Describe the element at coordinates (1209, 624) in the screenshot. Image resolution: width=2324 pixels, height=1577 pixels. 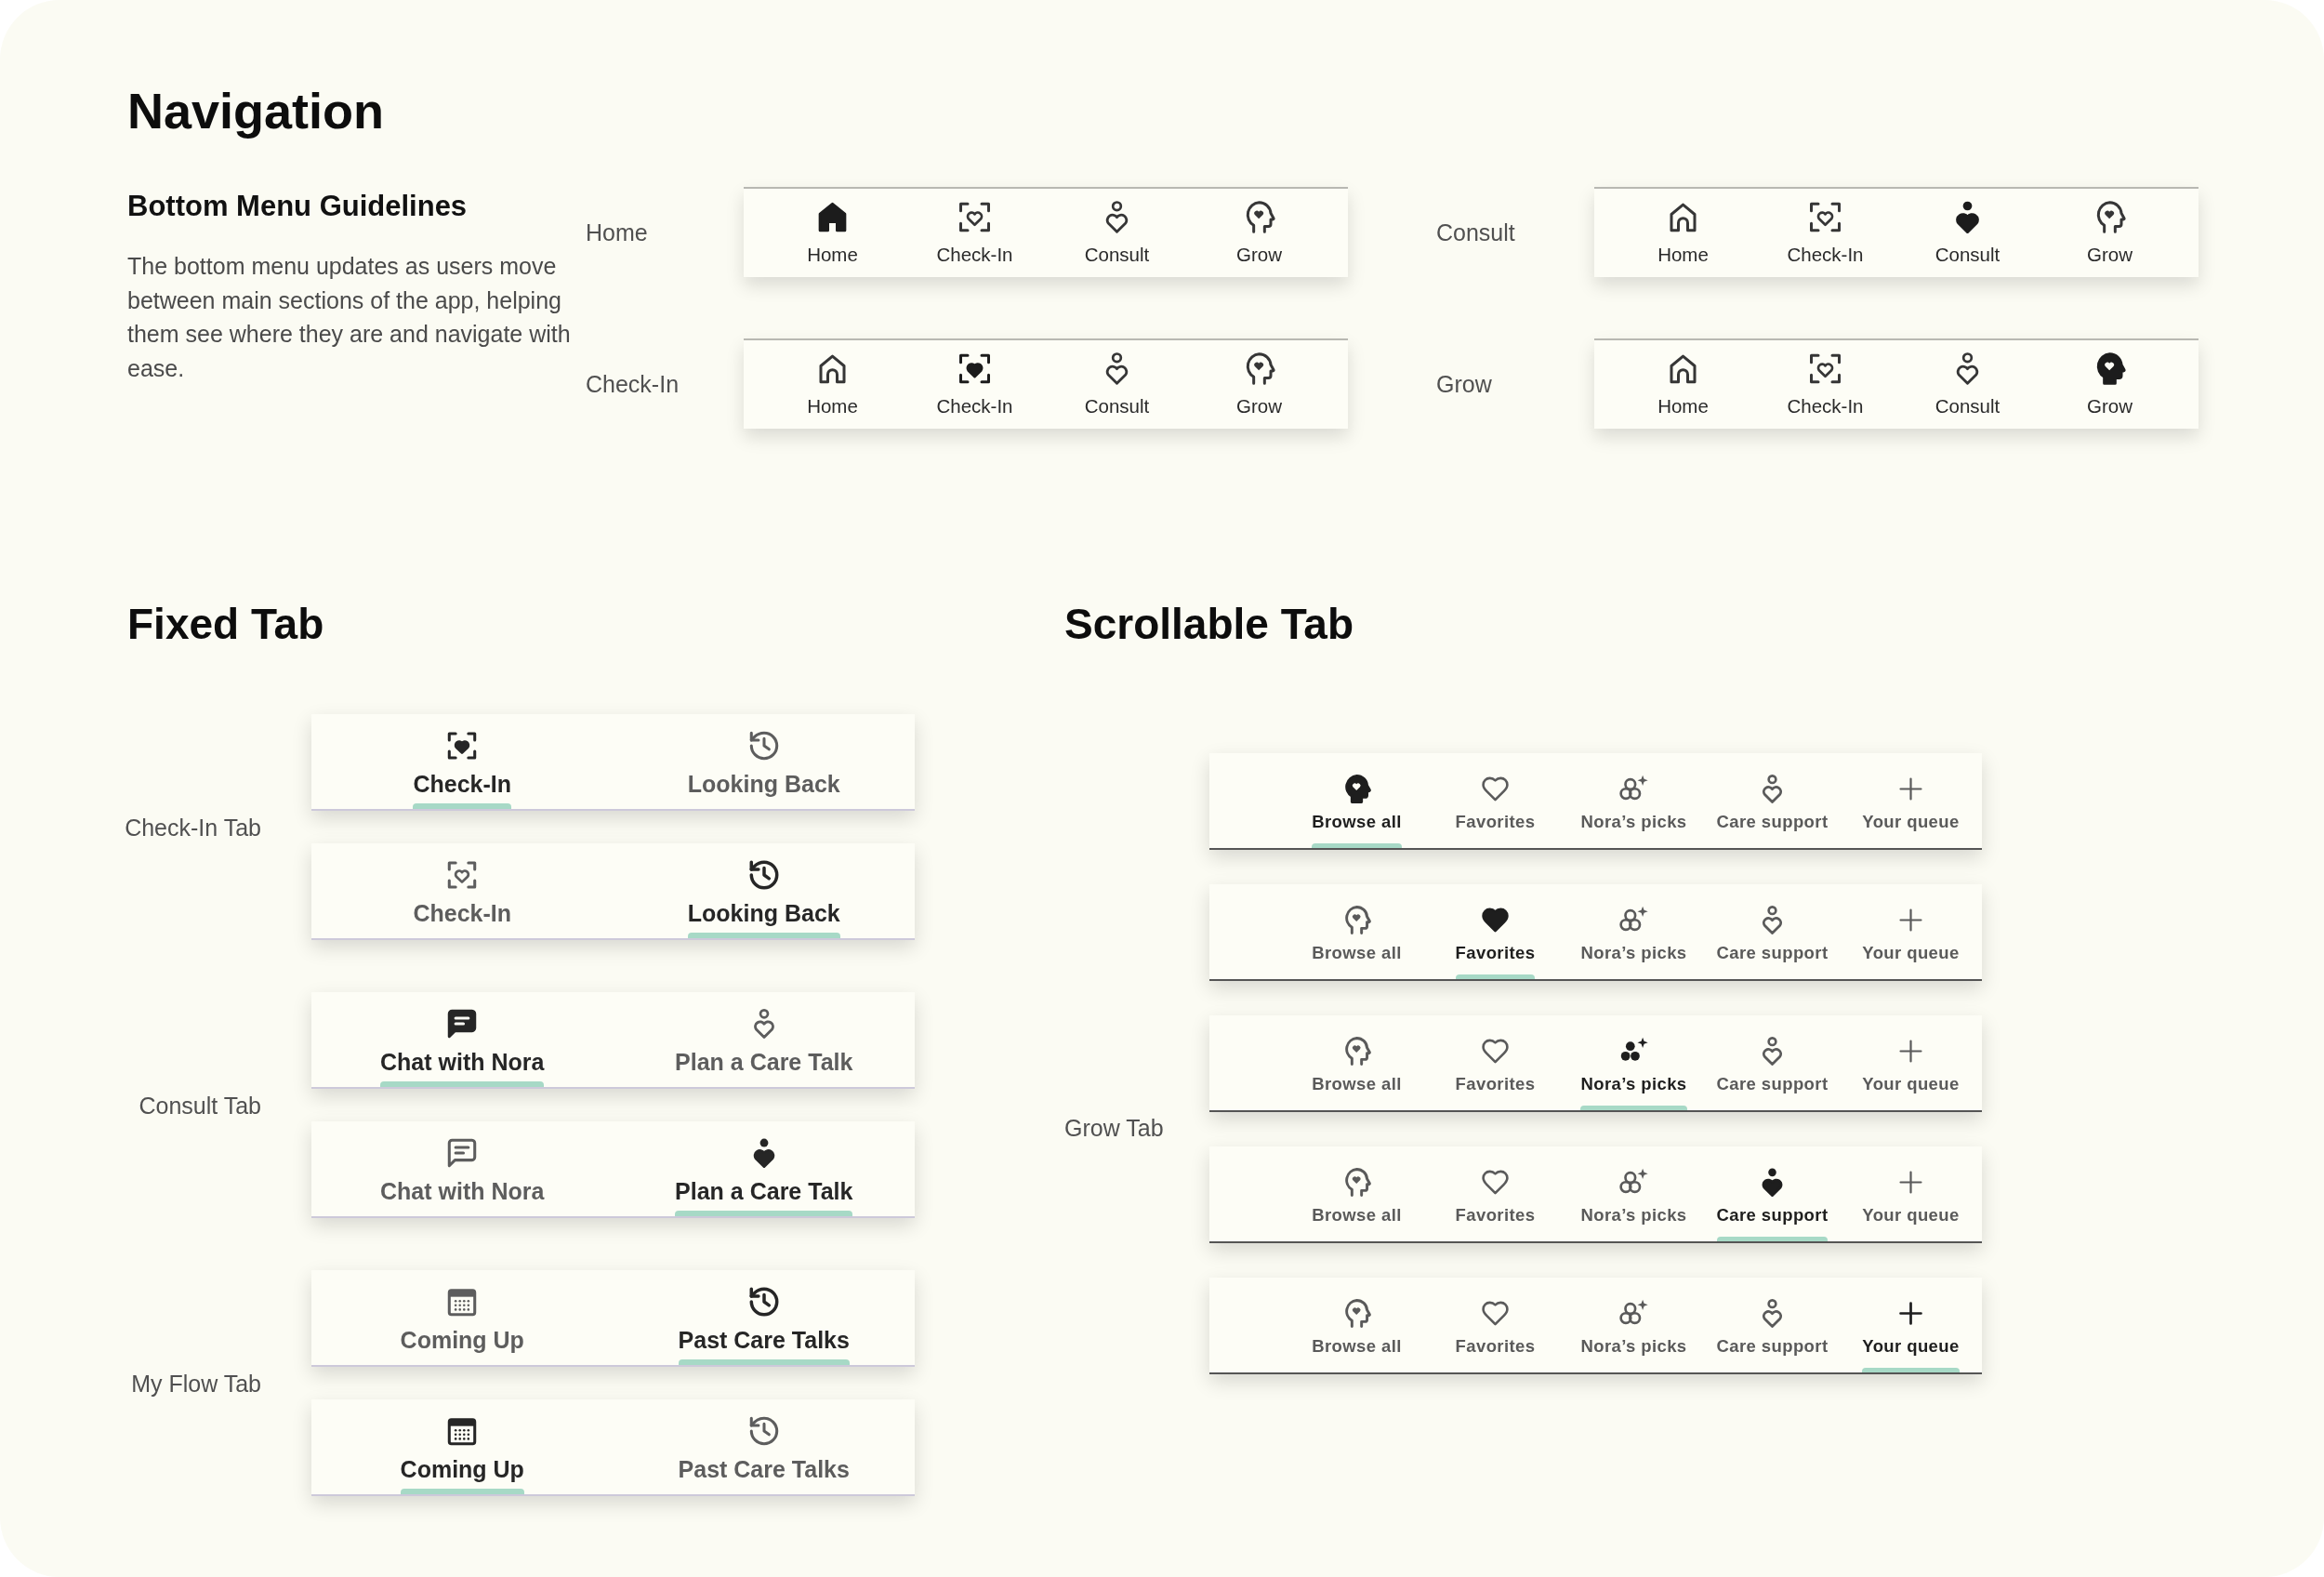
I see `section-title: Scrollable Tab` at that location.